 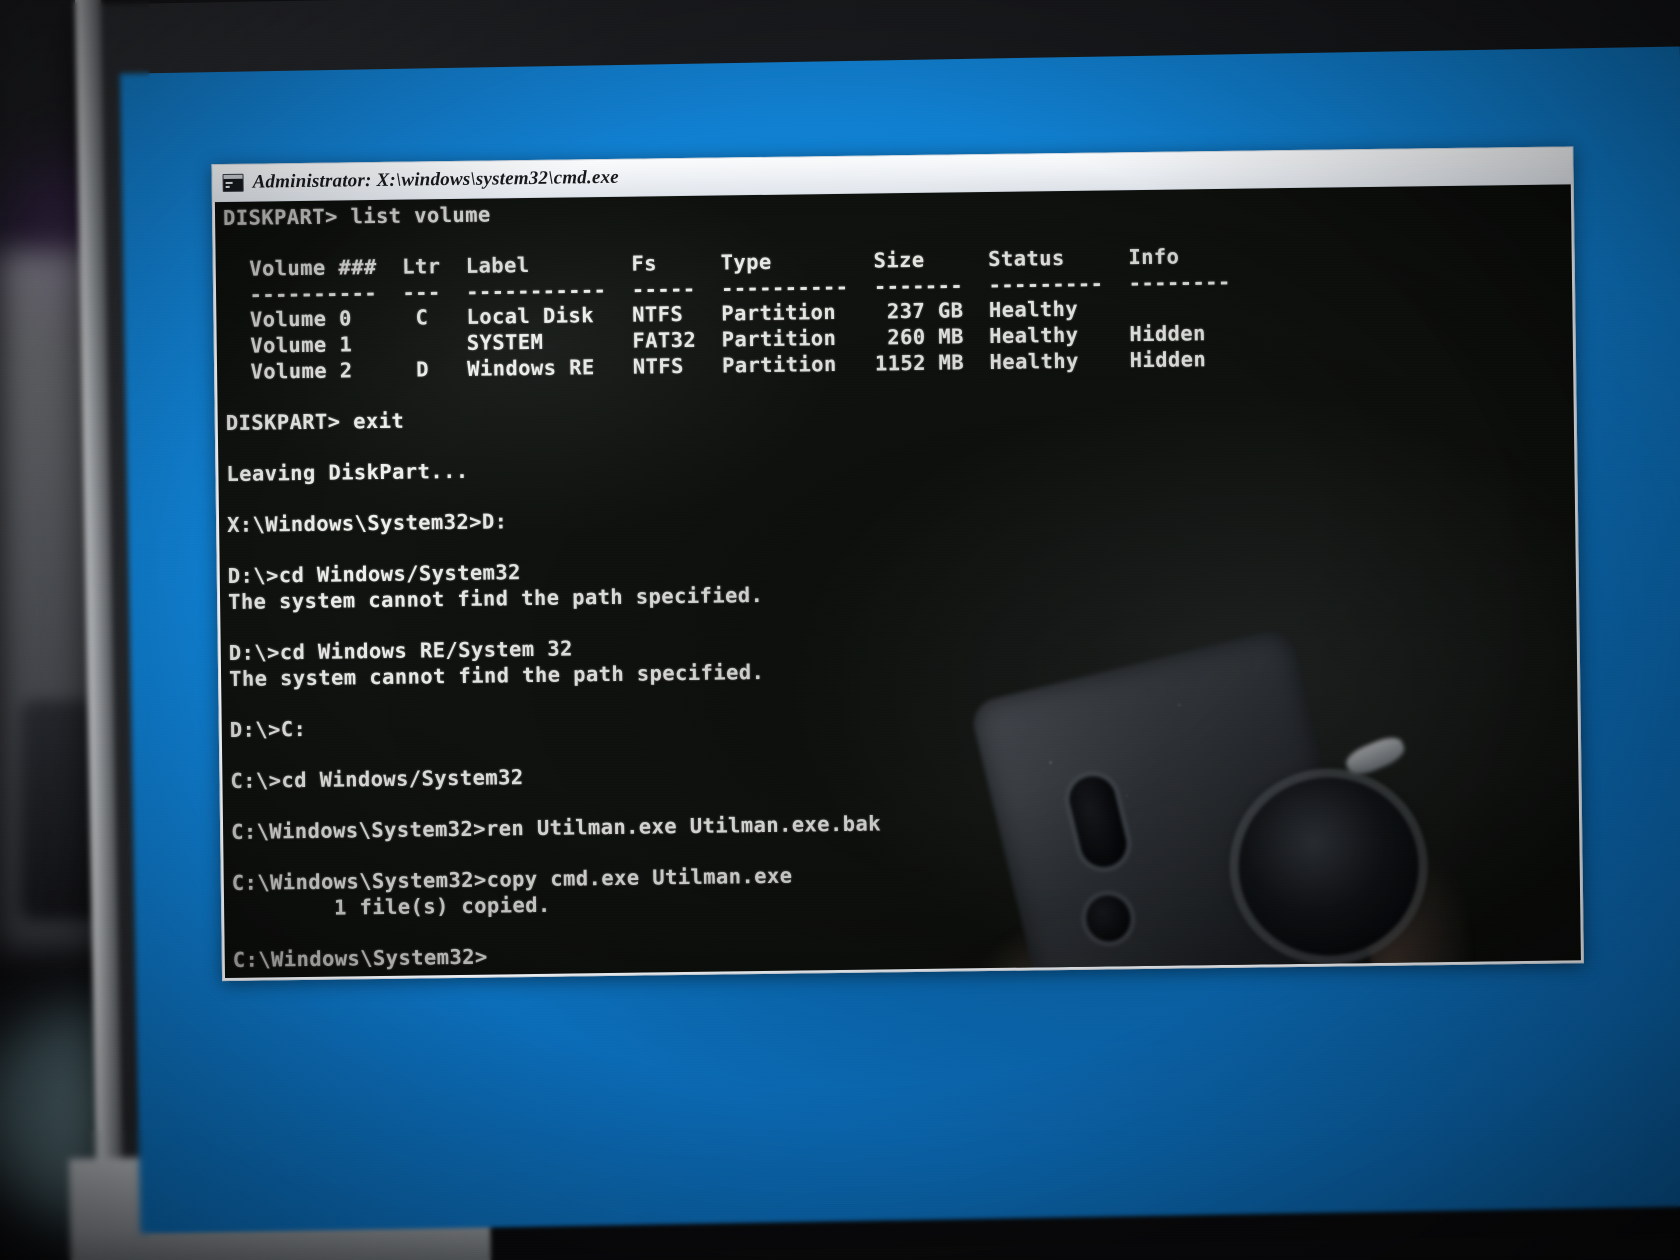 What do you see at coordinates (840, 1195) in the screenshot?
I see `photo-edge-blur-bottom` at bounding box center [840, 1195].